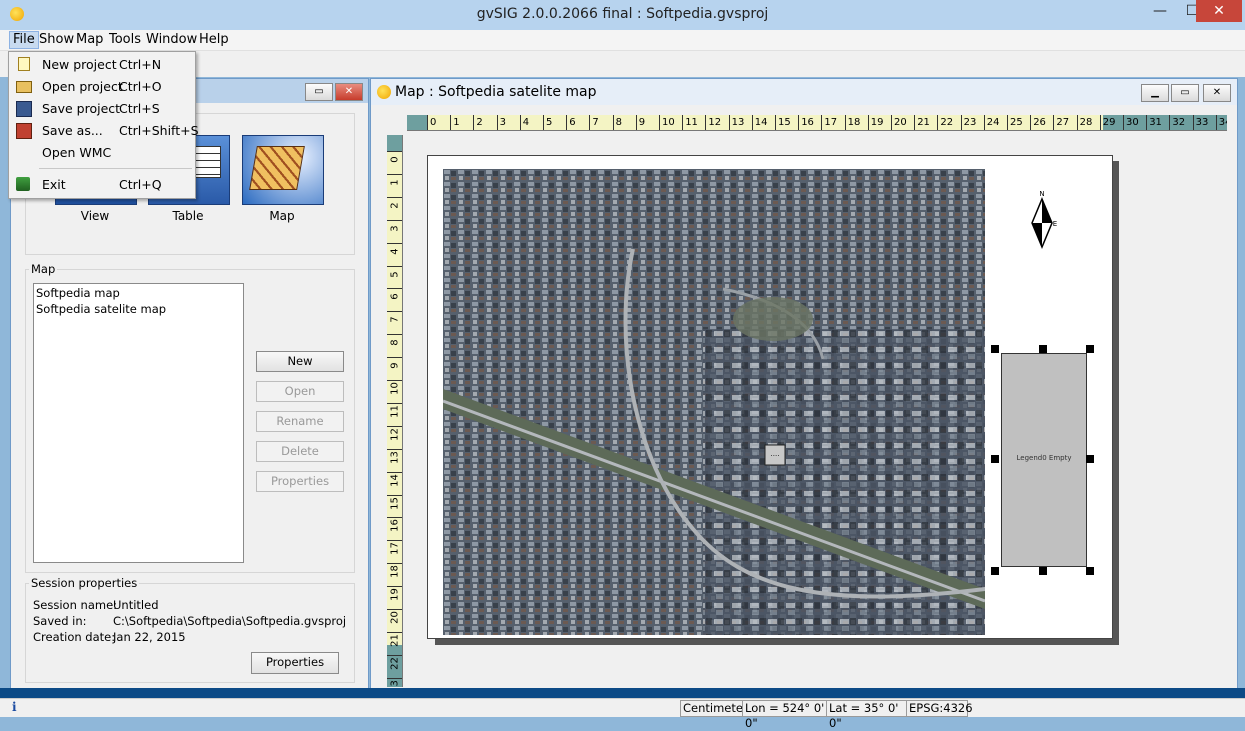  I want to click on exit-icon, so click(23, 184).